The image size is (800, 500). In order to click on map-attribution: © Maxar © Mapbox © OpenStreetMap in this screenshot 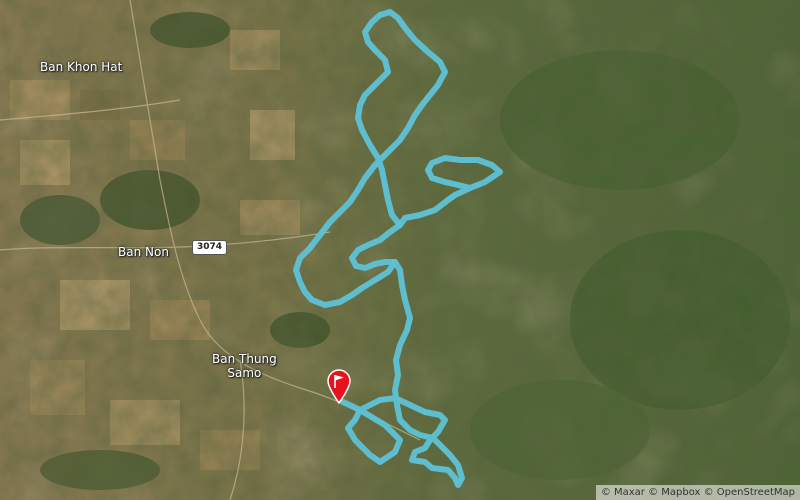, I will do `click(697, 492)`.